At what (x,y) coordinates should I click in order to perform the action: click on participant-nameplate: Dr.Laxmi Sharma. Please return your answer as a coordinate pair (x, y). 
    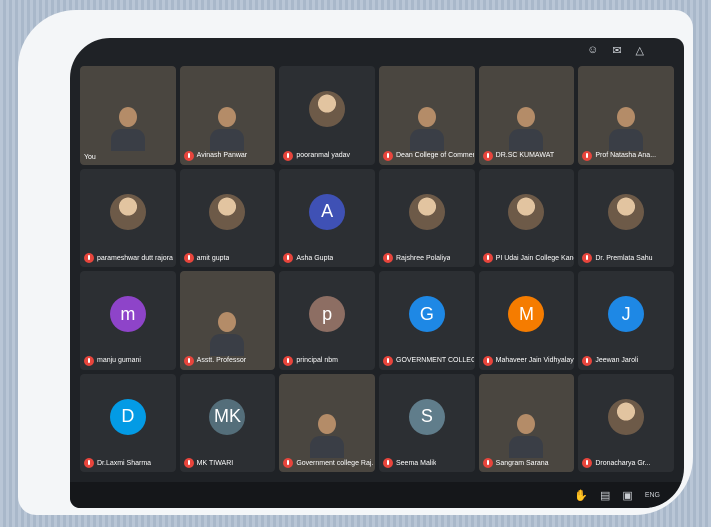
    Looking at the image, I should click on (117, 463).